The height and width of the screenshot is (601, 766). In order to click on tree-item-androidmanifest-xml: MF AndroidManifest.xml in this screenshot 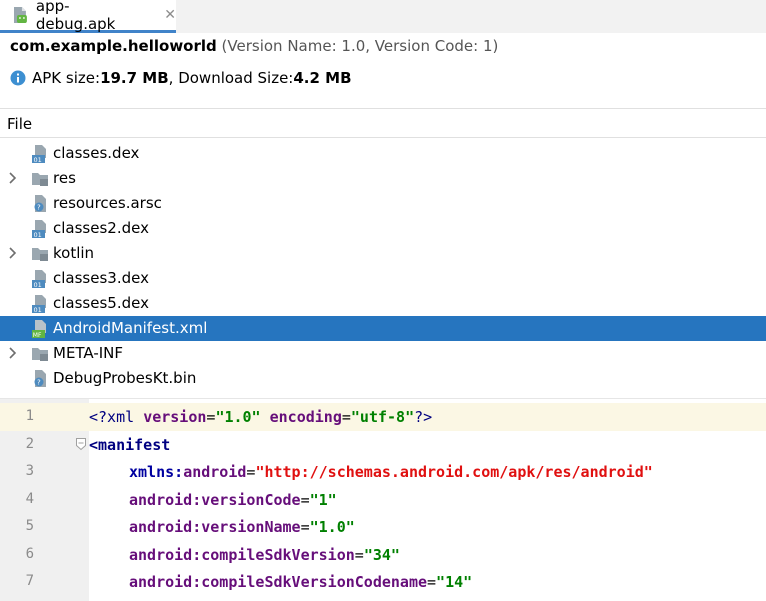, I will do `click(383, 328)`.